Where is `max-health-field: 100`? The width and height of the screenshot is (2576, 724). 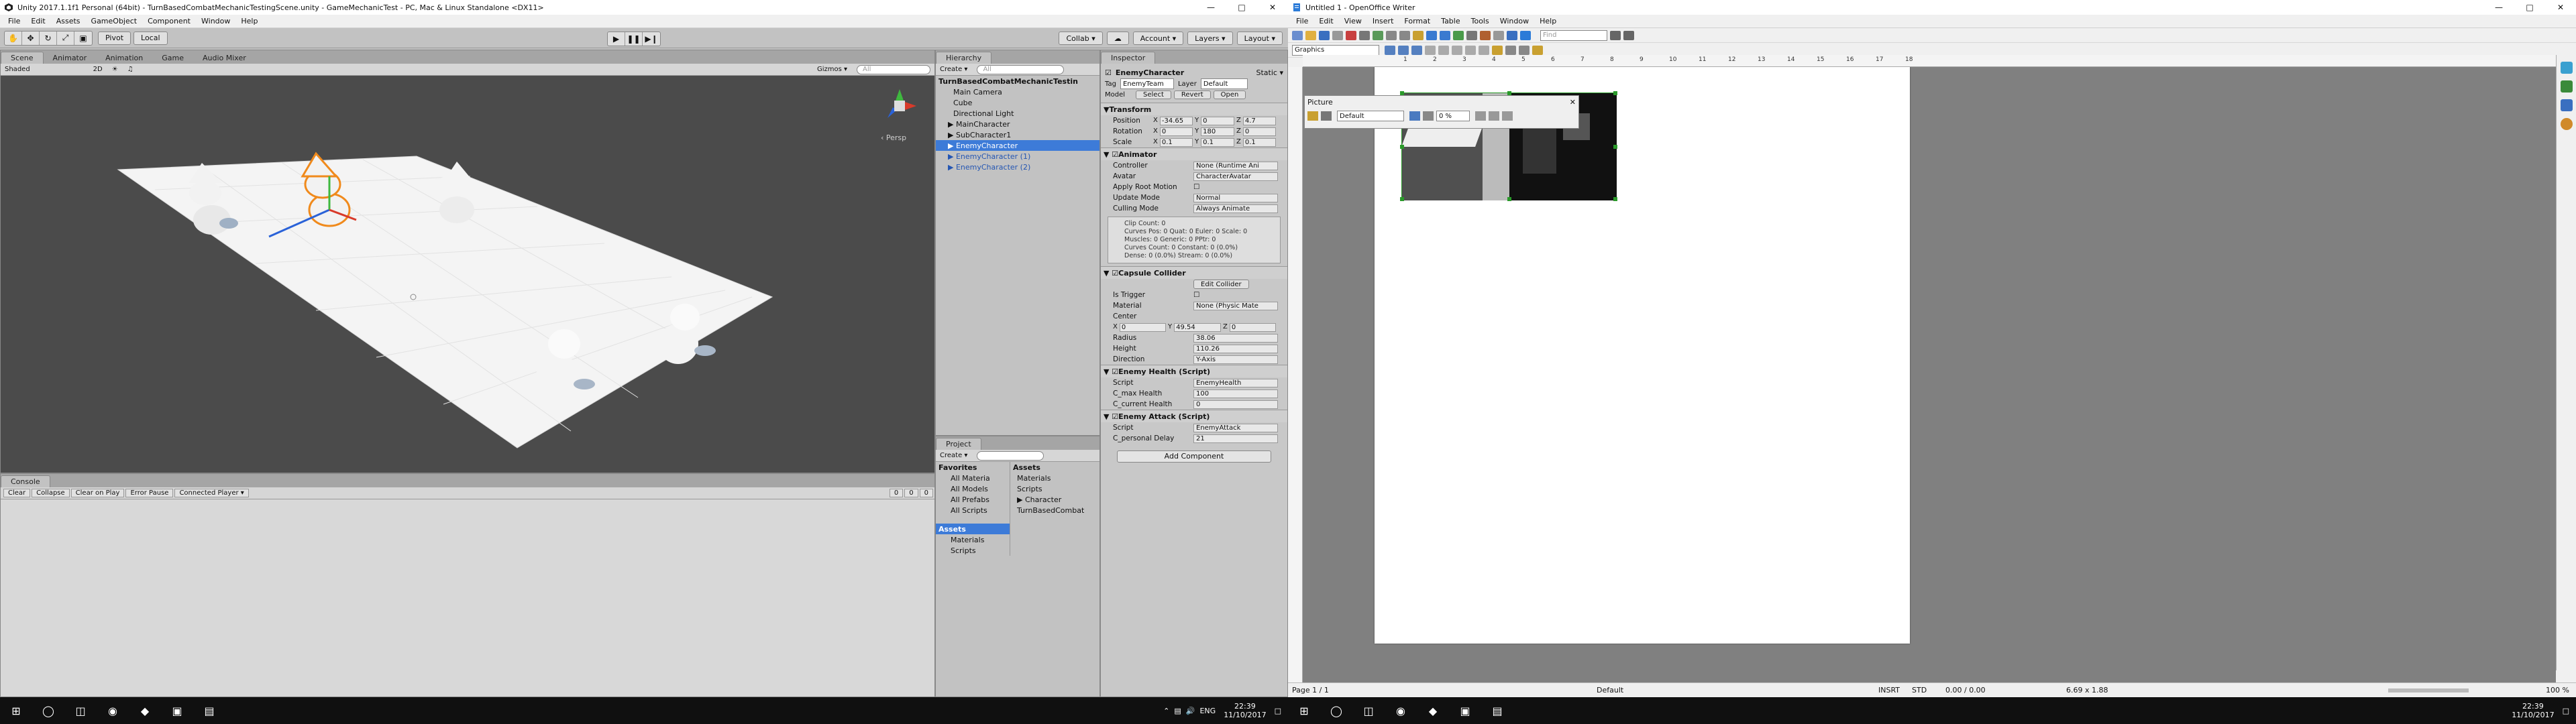
max-health-field: 100 is located at coordinates (1235, 393).